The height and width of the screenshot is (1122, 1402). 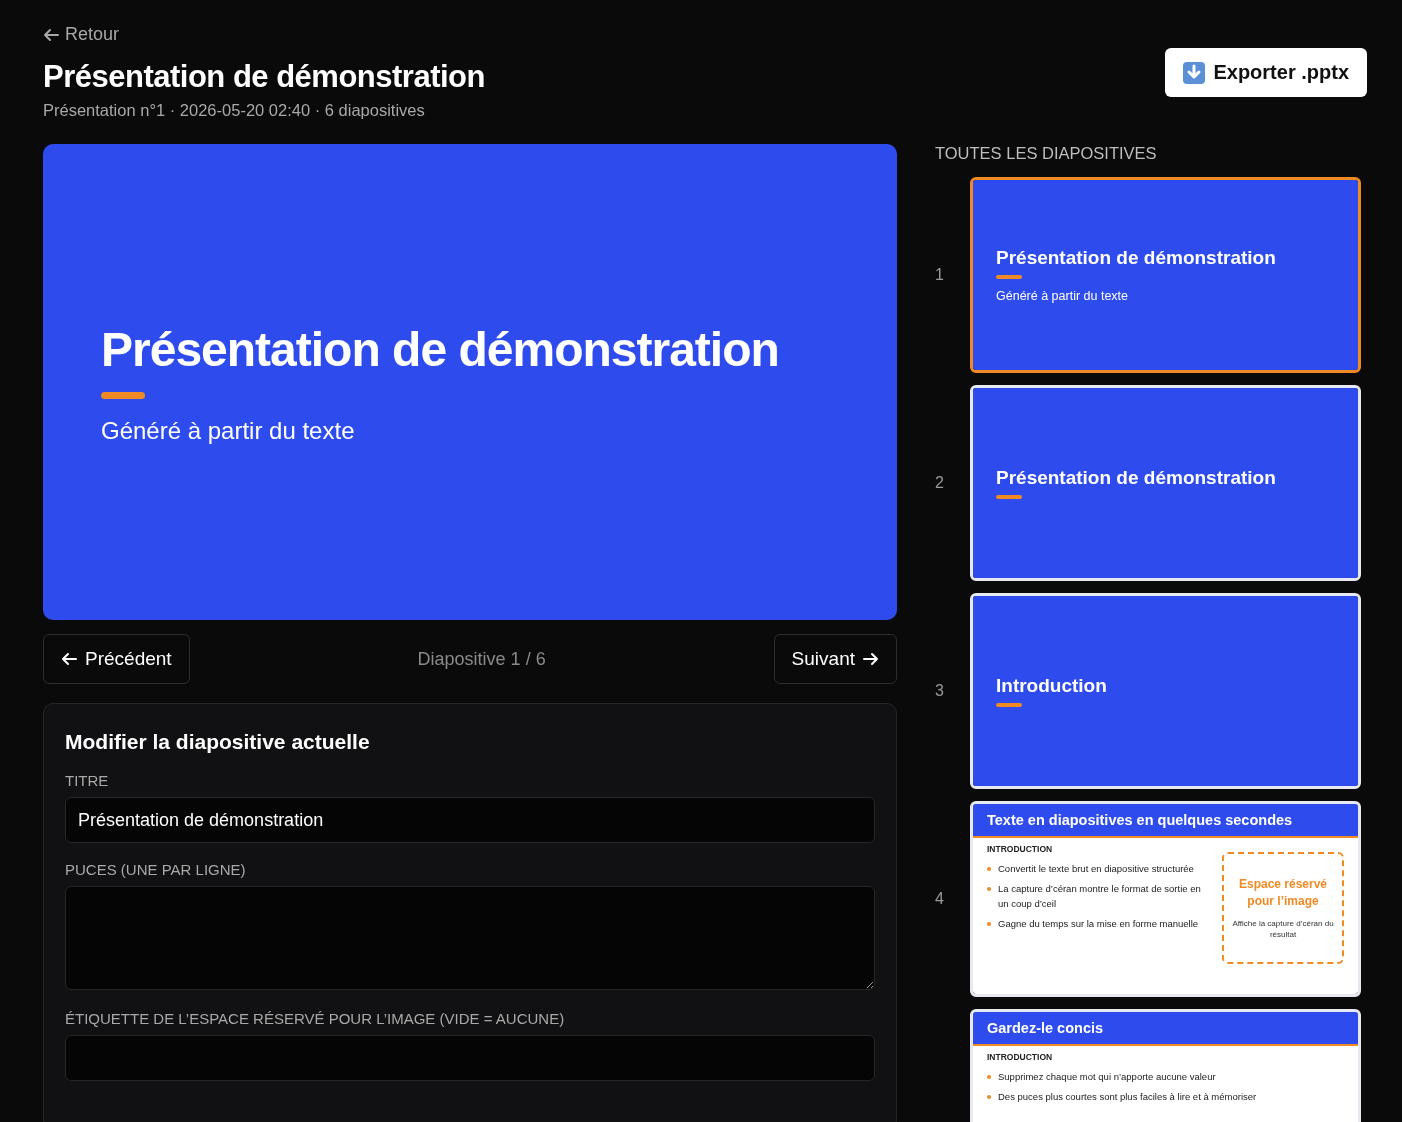 I want to click on slide-subtitle: Généré à partir du texte, so click(x=228, y=430).